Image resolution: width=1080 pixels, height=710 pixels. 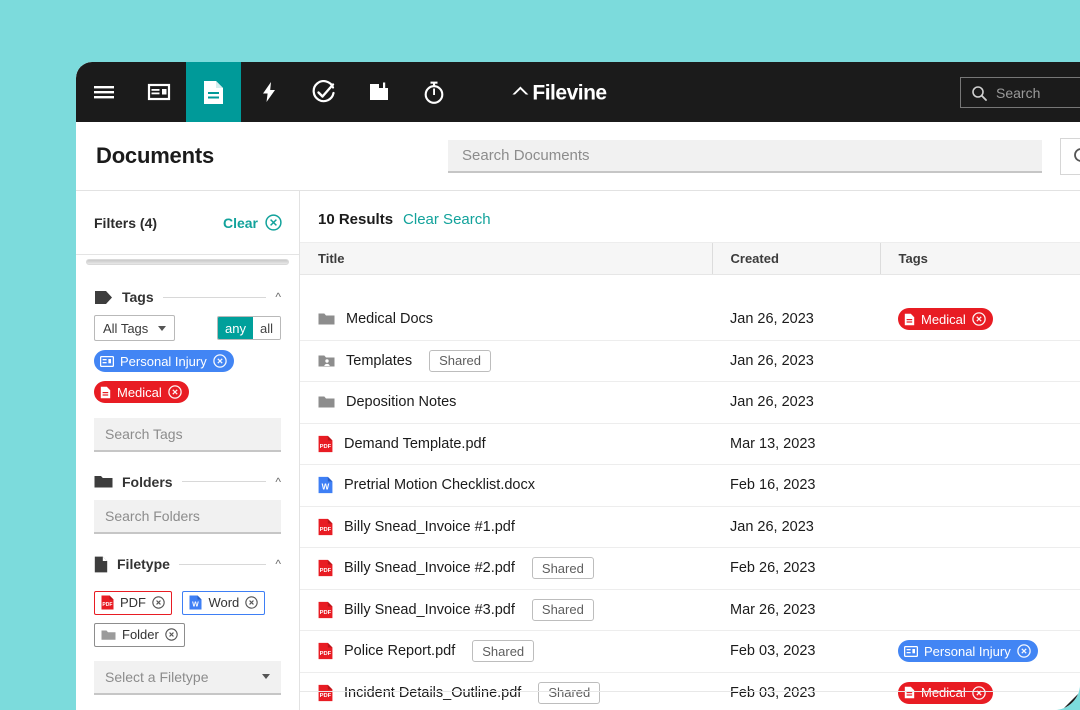 What do you see at coordinates (187, 297) in the screenshot?
I see `tags-section-header: Tags ^` at bounding box center [187, 297].